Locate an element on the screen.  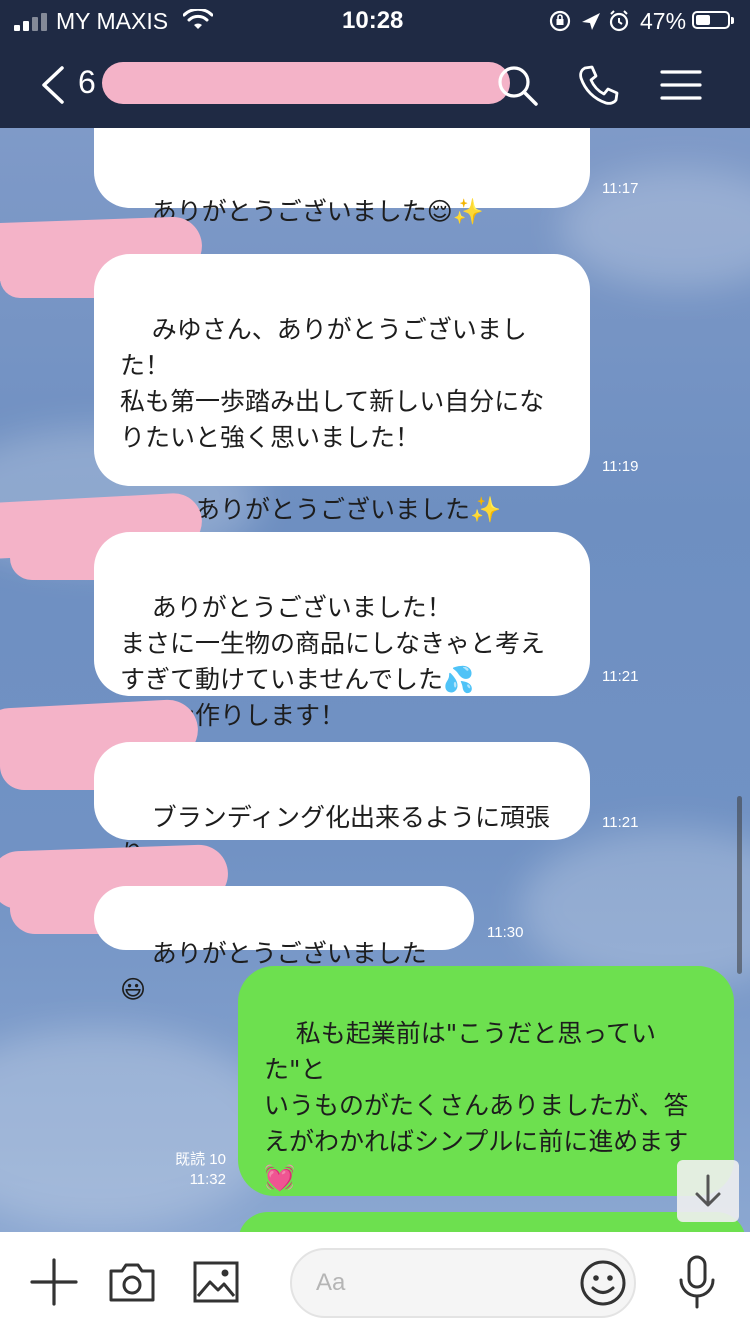
chevron-left-icon is located at coordinates (53, 85).